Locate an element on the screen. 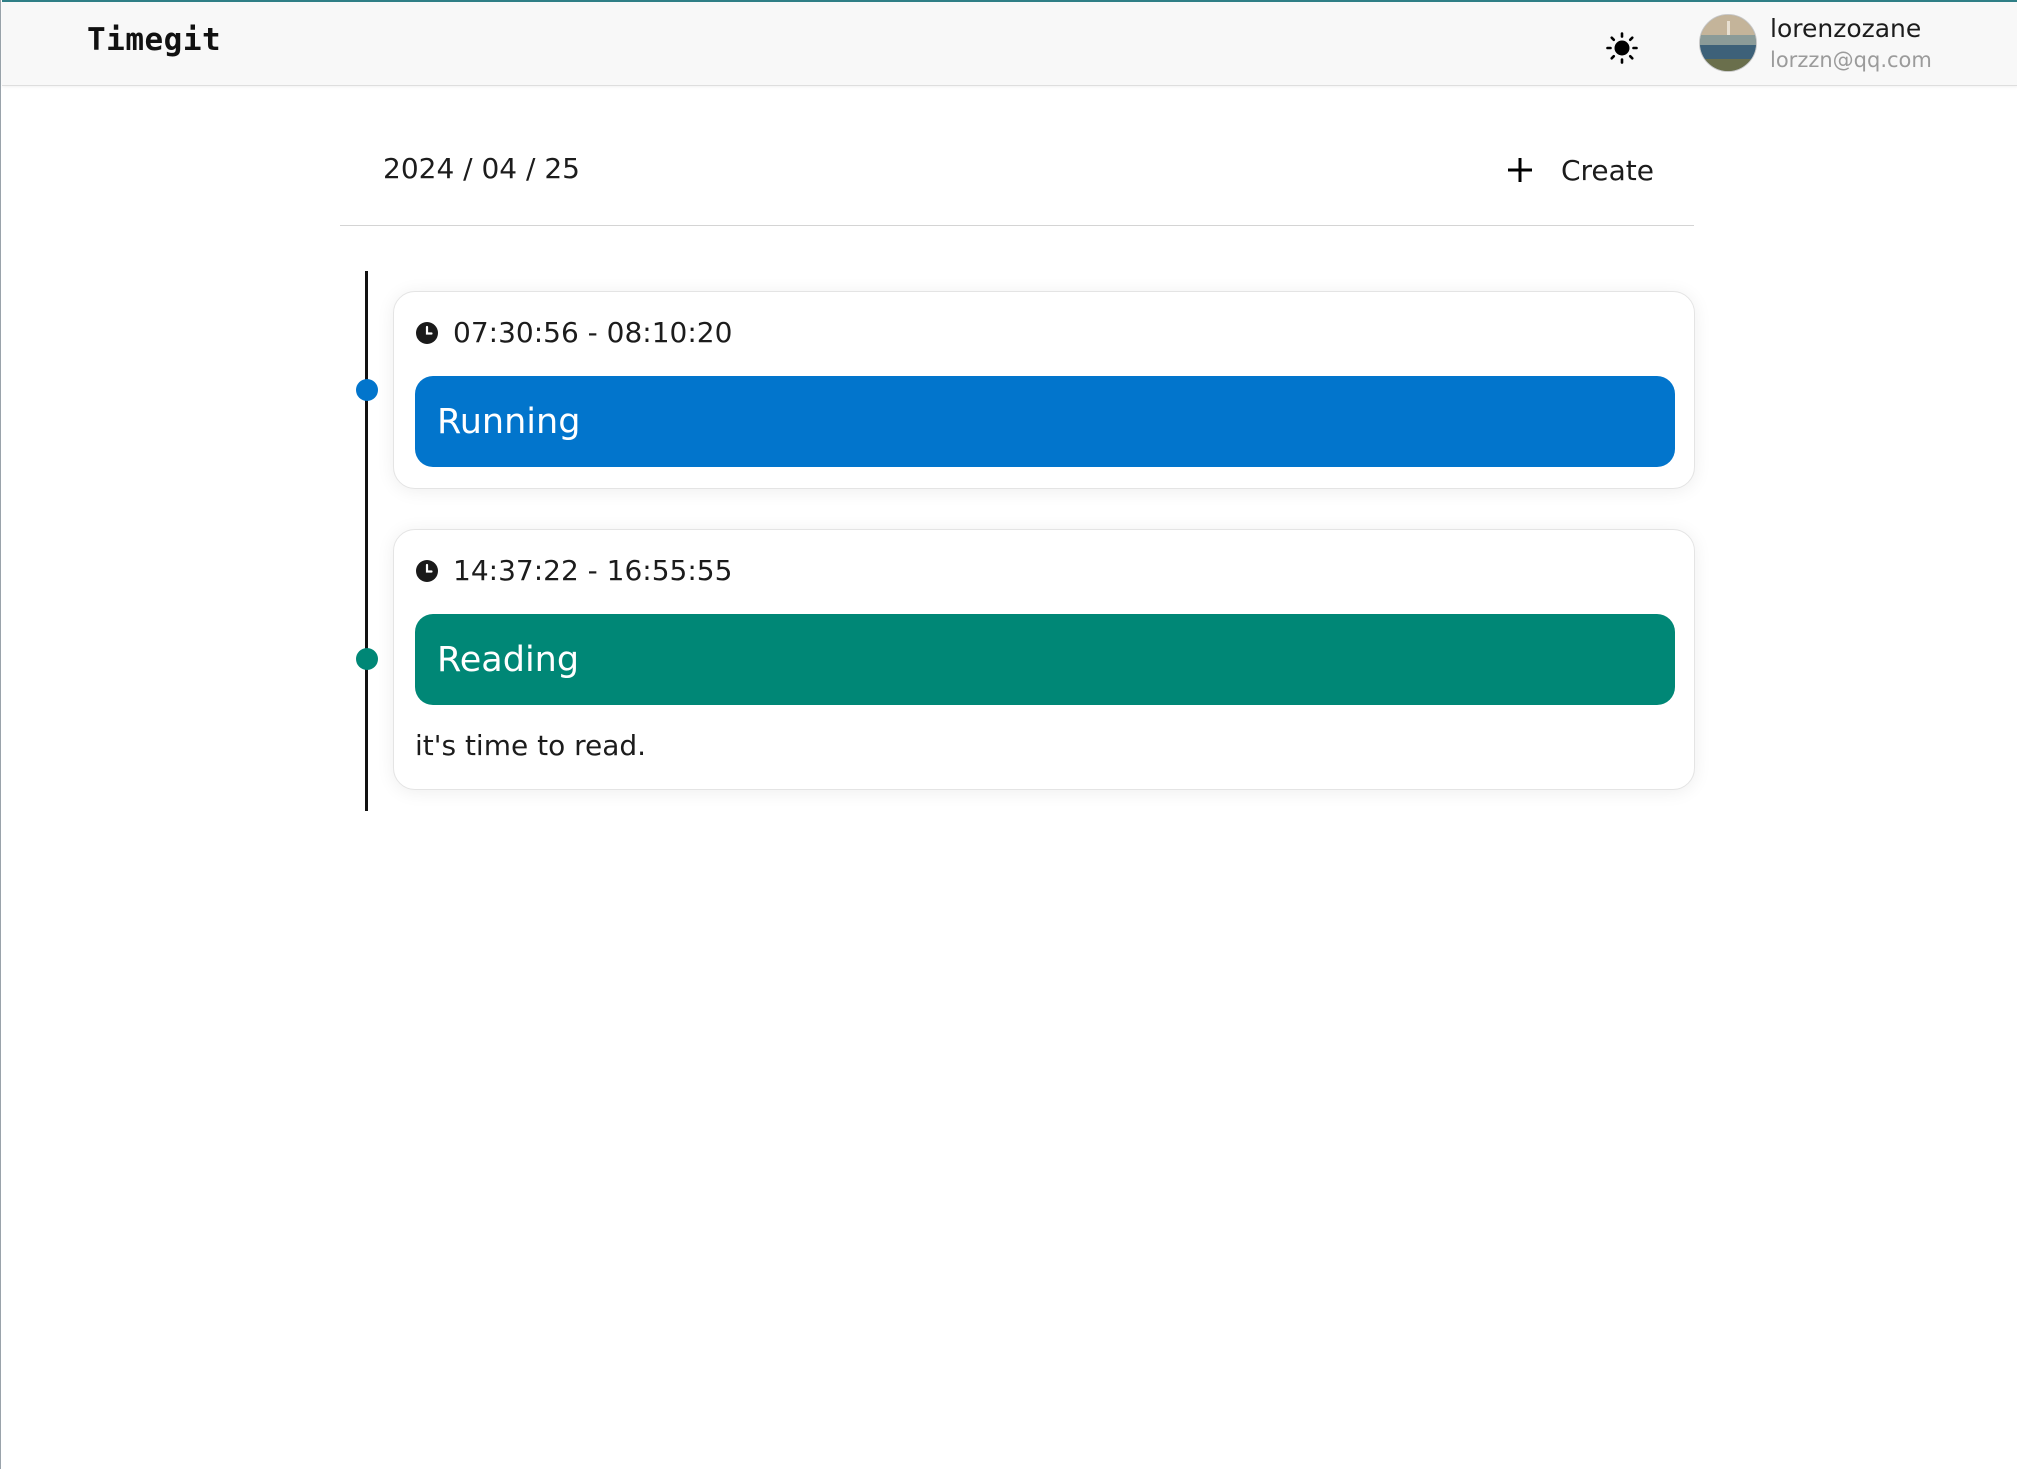  sun-icon is located at coordinates (1622, 48).